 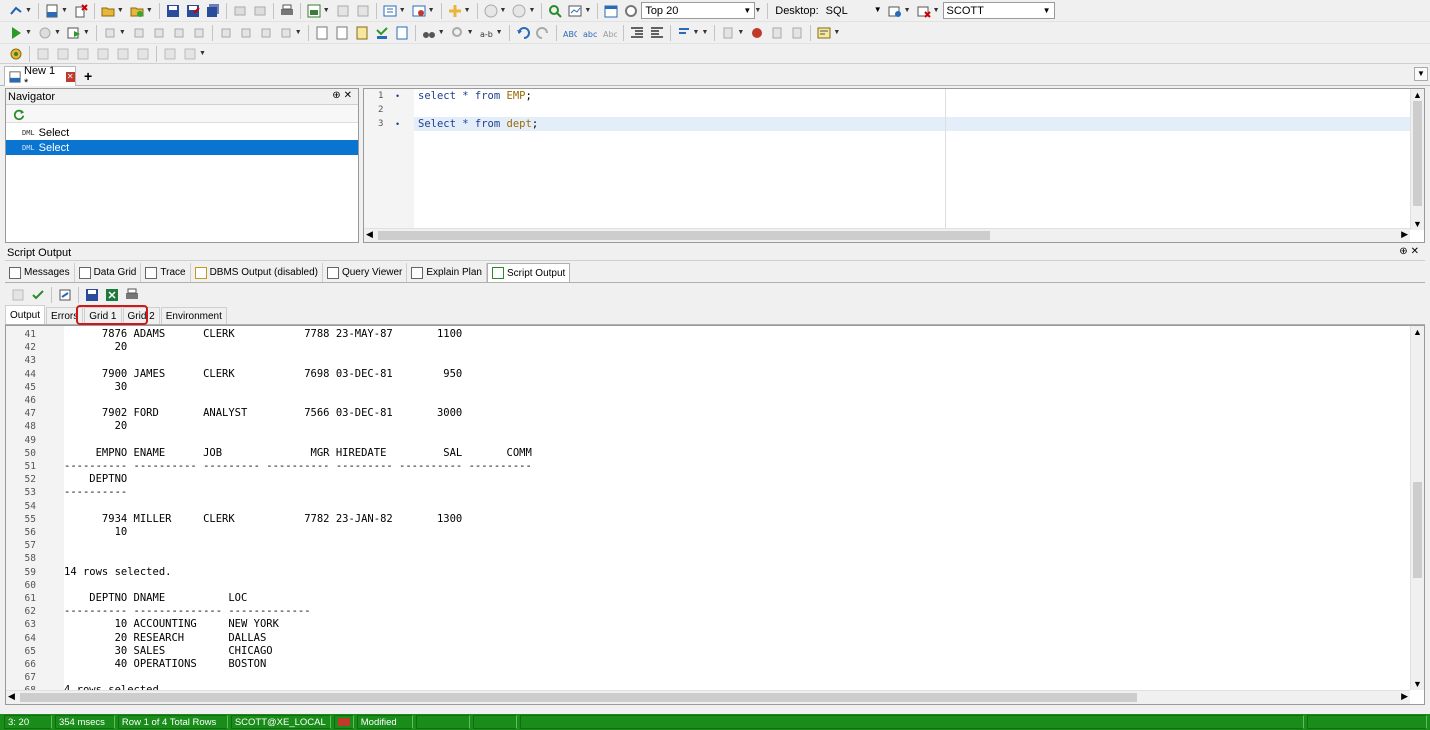 What do you see at coordinates (16, 11) in the screenshot?
I see `connect-icon` at bounding box center [16, 11].